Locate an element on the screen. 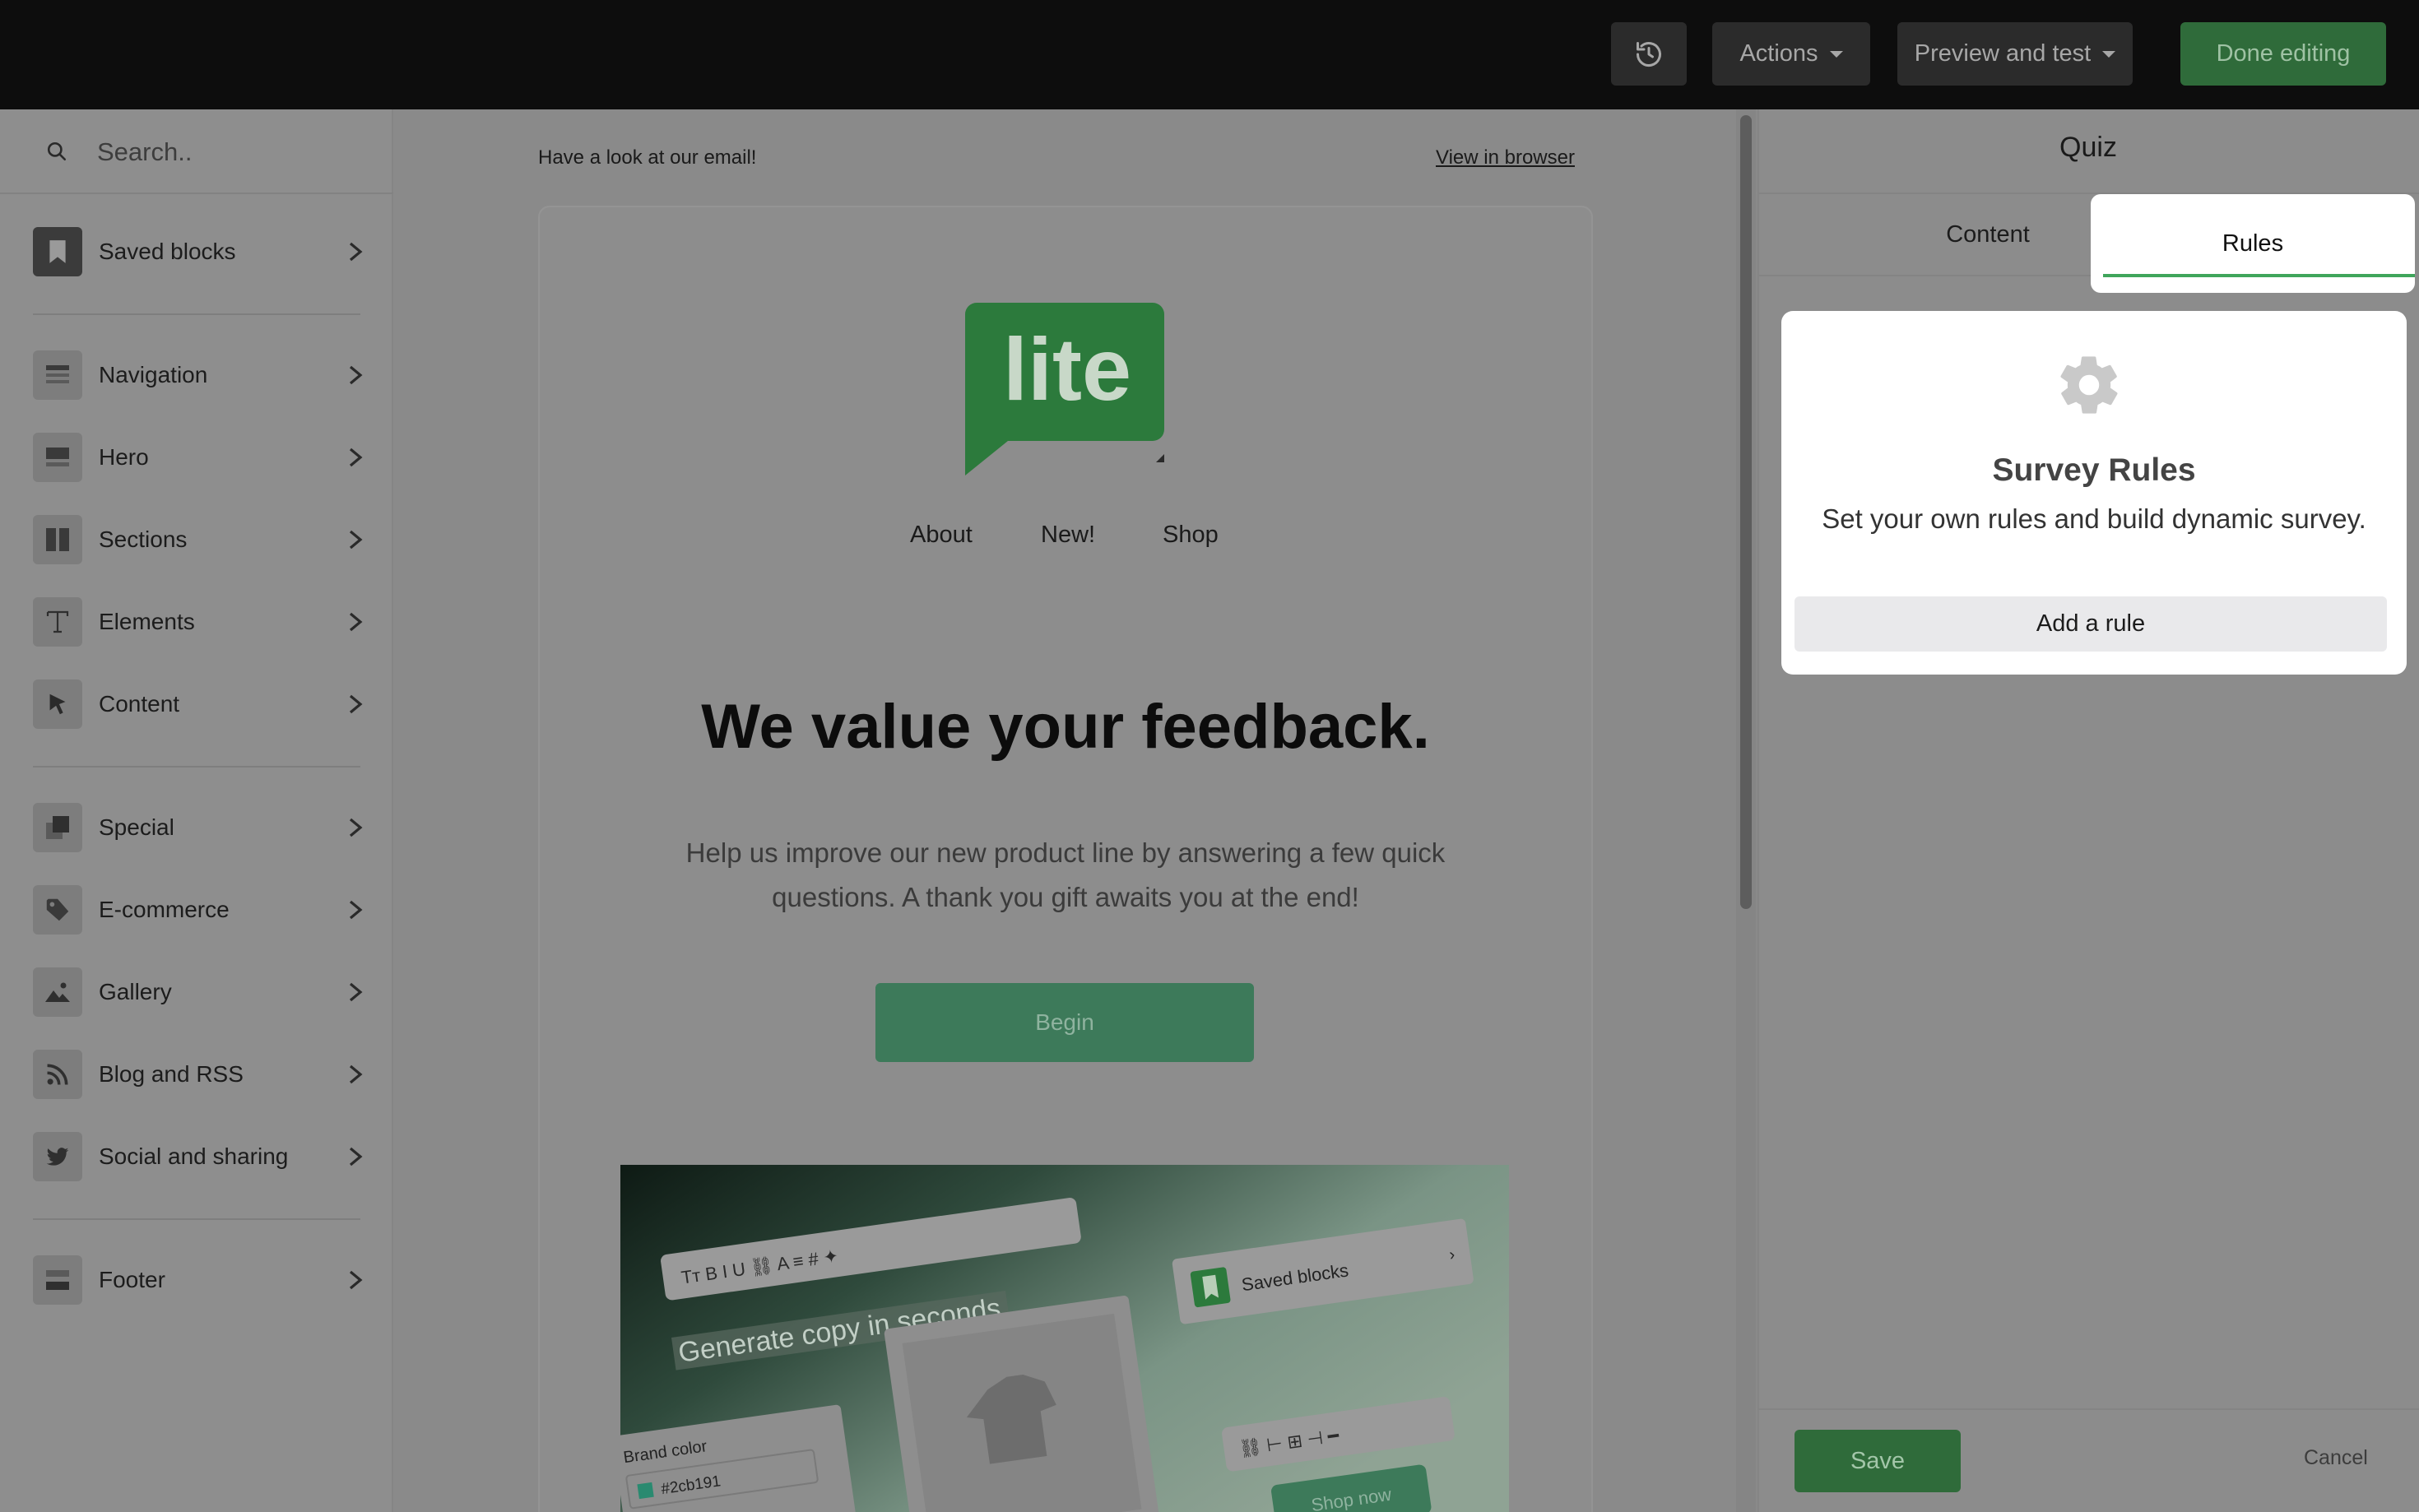 The height and width of the screenshot is (1512, 2419). gear-icon is located at coordinates (2089, 385).